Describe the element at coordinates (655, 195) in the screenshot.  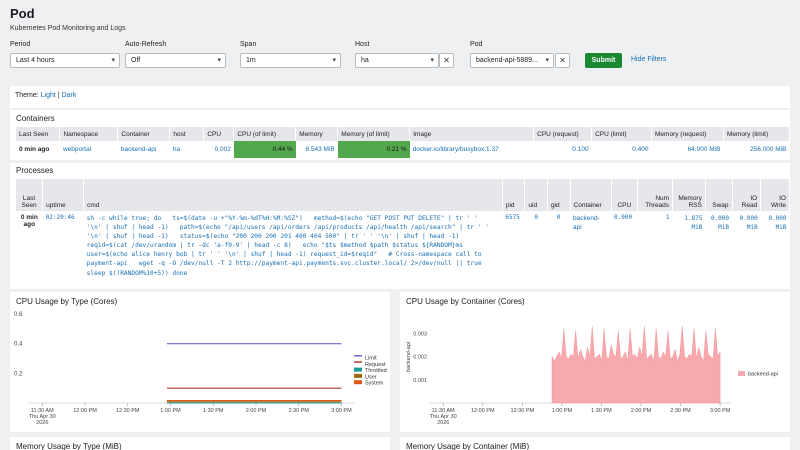
I see `col-header-num-threads: Num Threads` at that location.